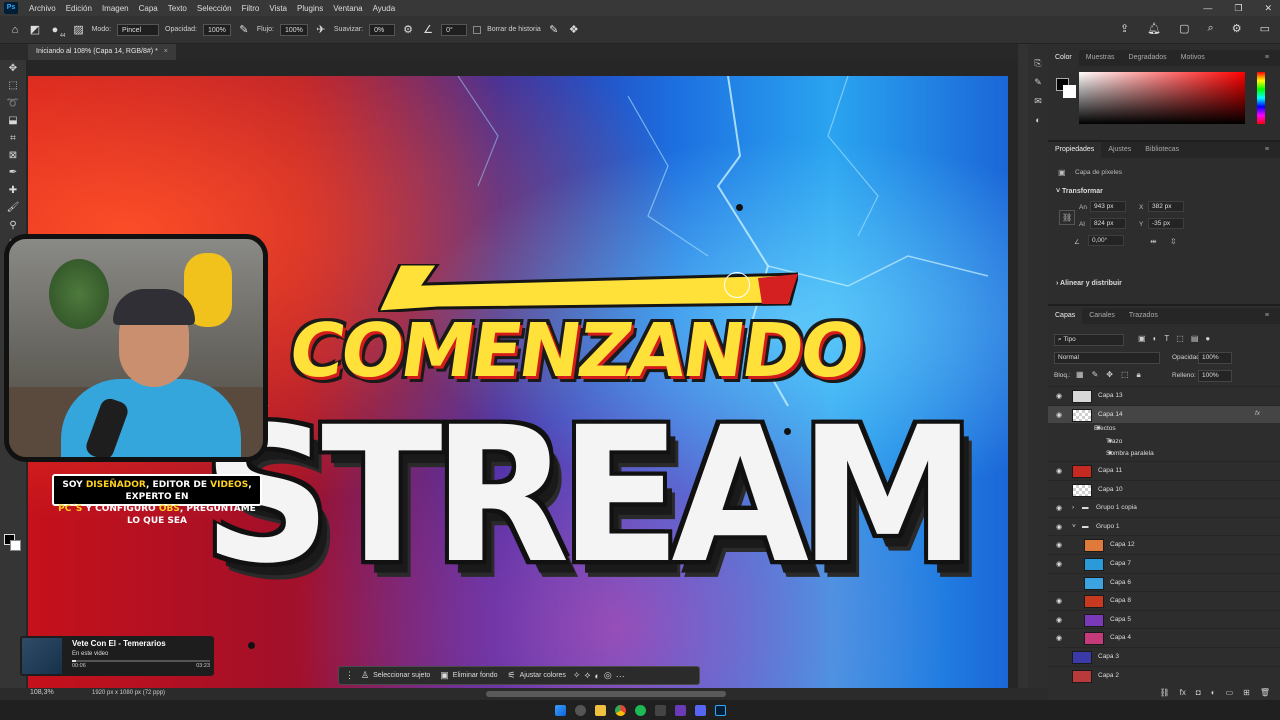 This screenshot has width=1280, height=720. I want to click on filter-type-icon: T, so click(1166, 338).